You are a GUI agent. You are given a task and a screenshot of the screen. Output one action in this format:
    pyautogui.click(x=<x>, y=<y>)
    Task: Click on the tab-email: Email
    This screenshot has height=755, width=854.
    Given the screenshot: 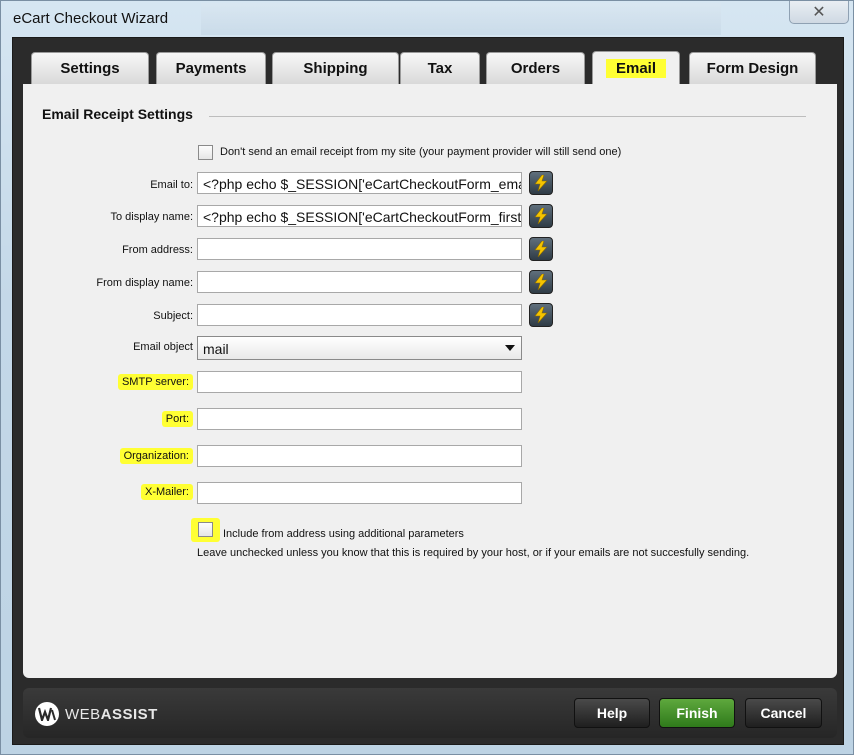 What is the action you would take?
    pyautogui.click(x=636, y=68)
    